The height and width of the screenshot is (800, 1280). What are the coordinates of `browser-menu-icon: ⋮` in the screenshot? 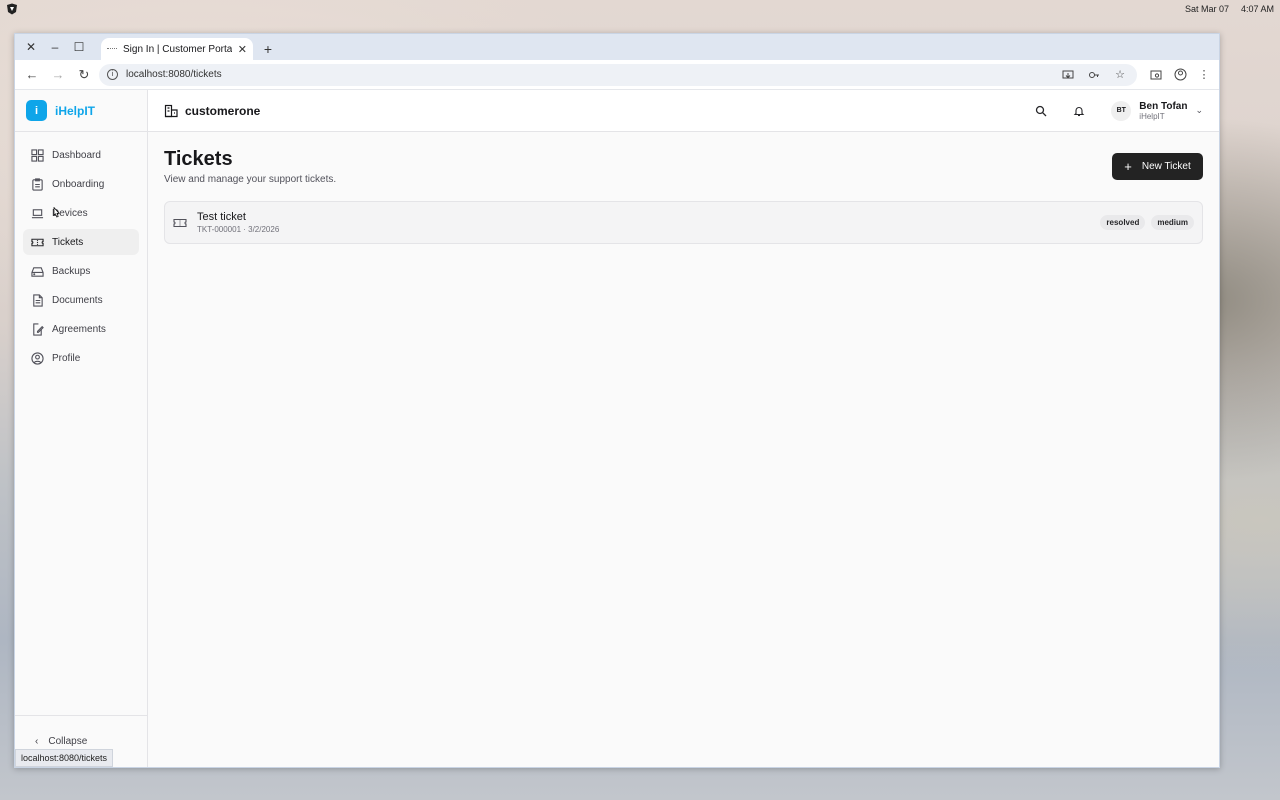 It's located at (1204, 75).